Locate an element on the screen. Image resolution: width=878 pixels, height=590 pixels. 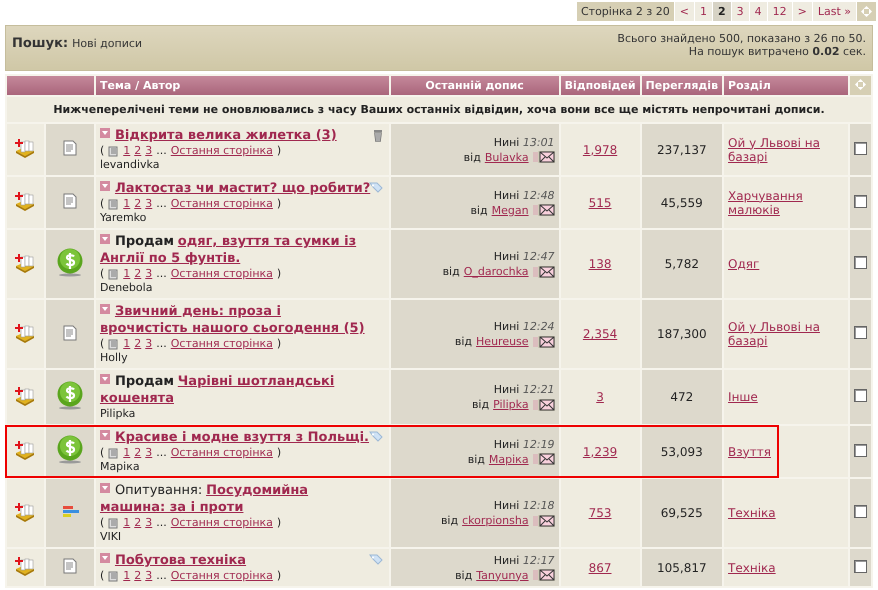
page-button: 12 is located at coordinates (780, 11).